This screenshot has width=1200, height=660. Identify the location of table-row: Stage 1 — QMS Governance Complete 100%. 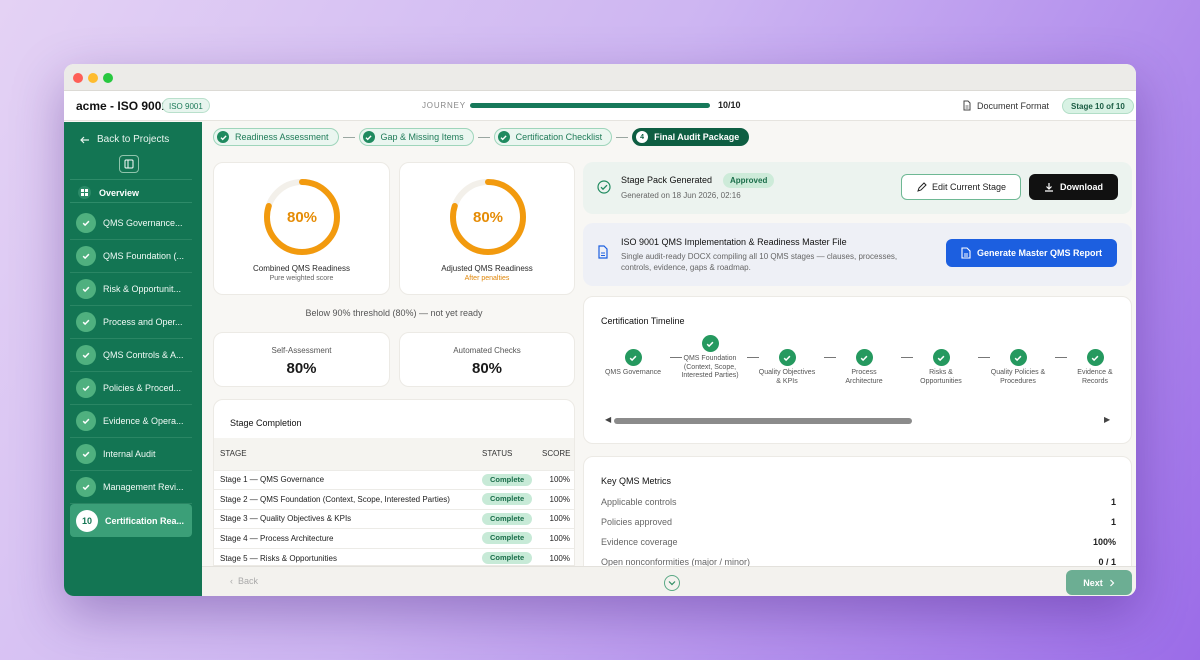
(394, 479).